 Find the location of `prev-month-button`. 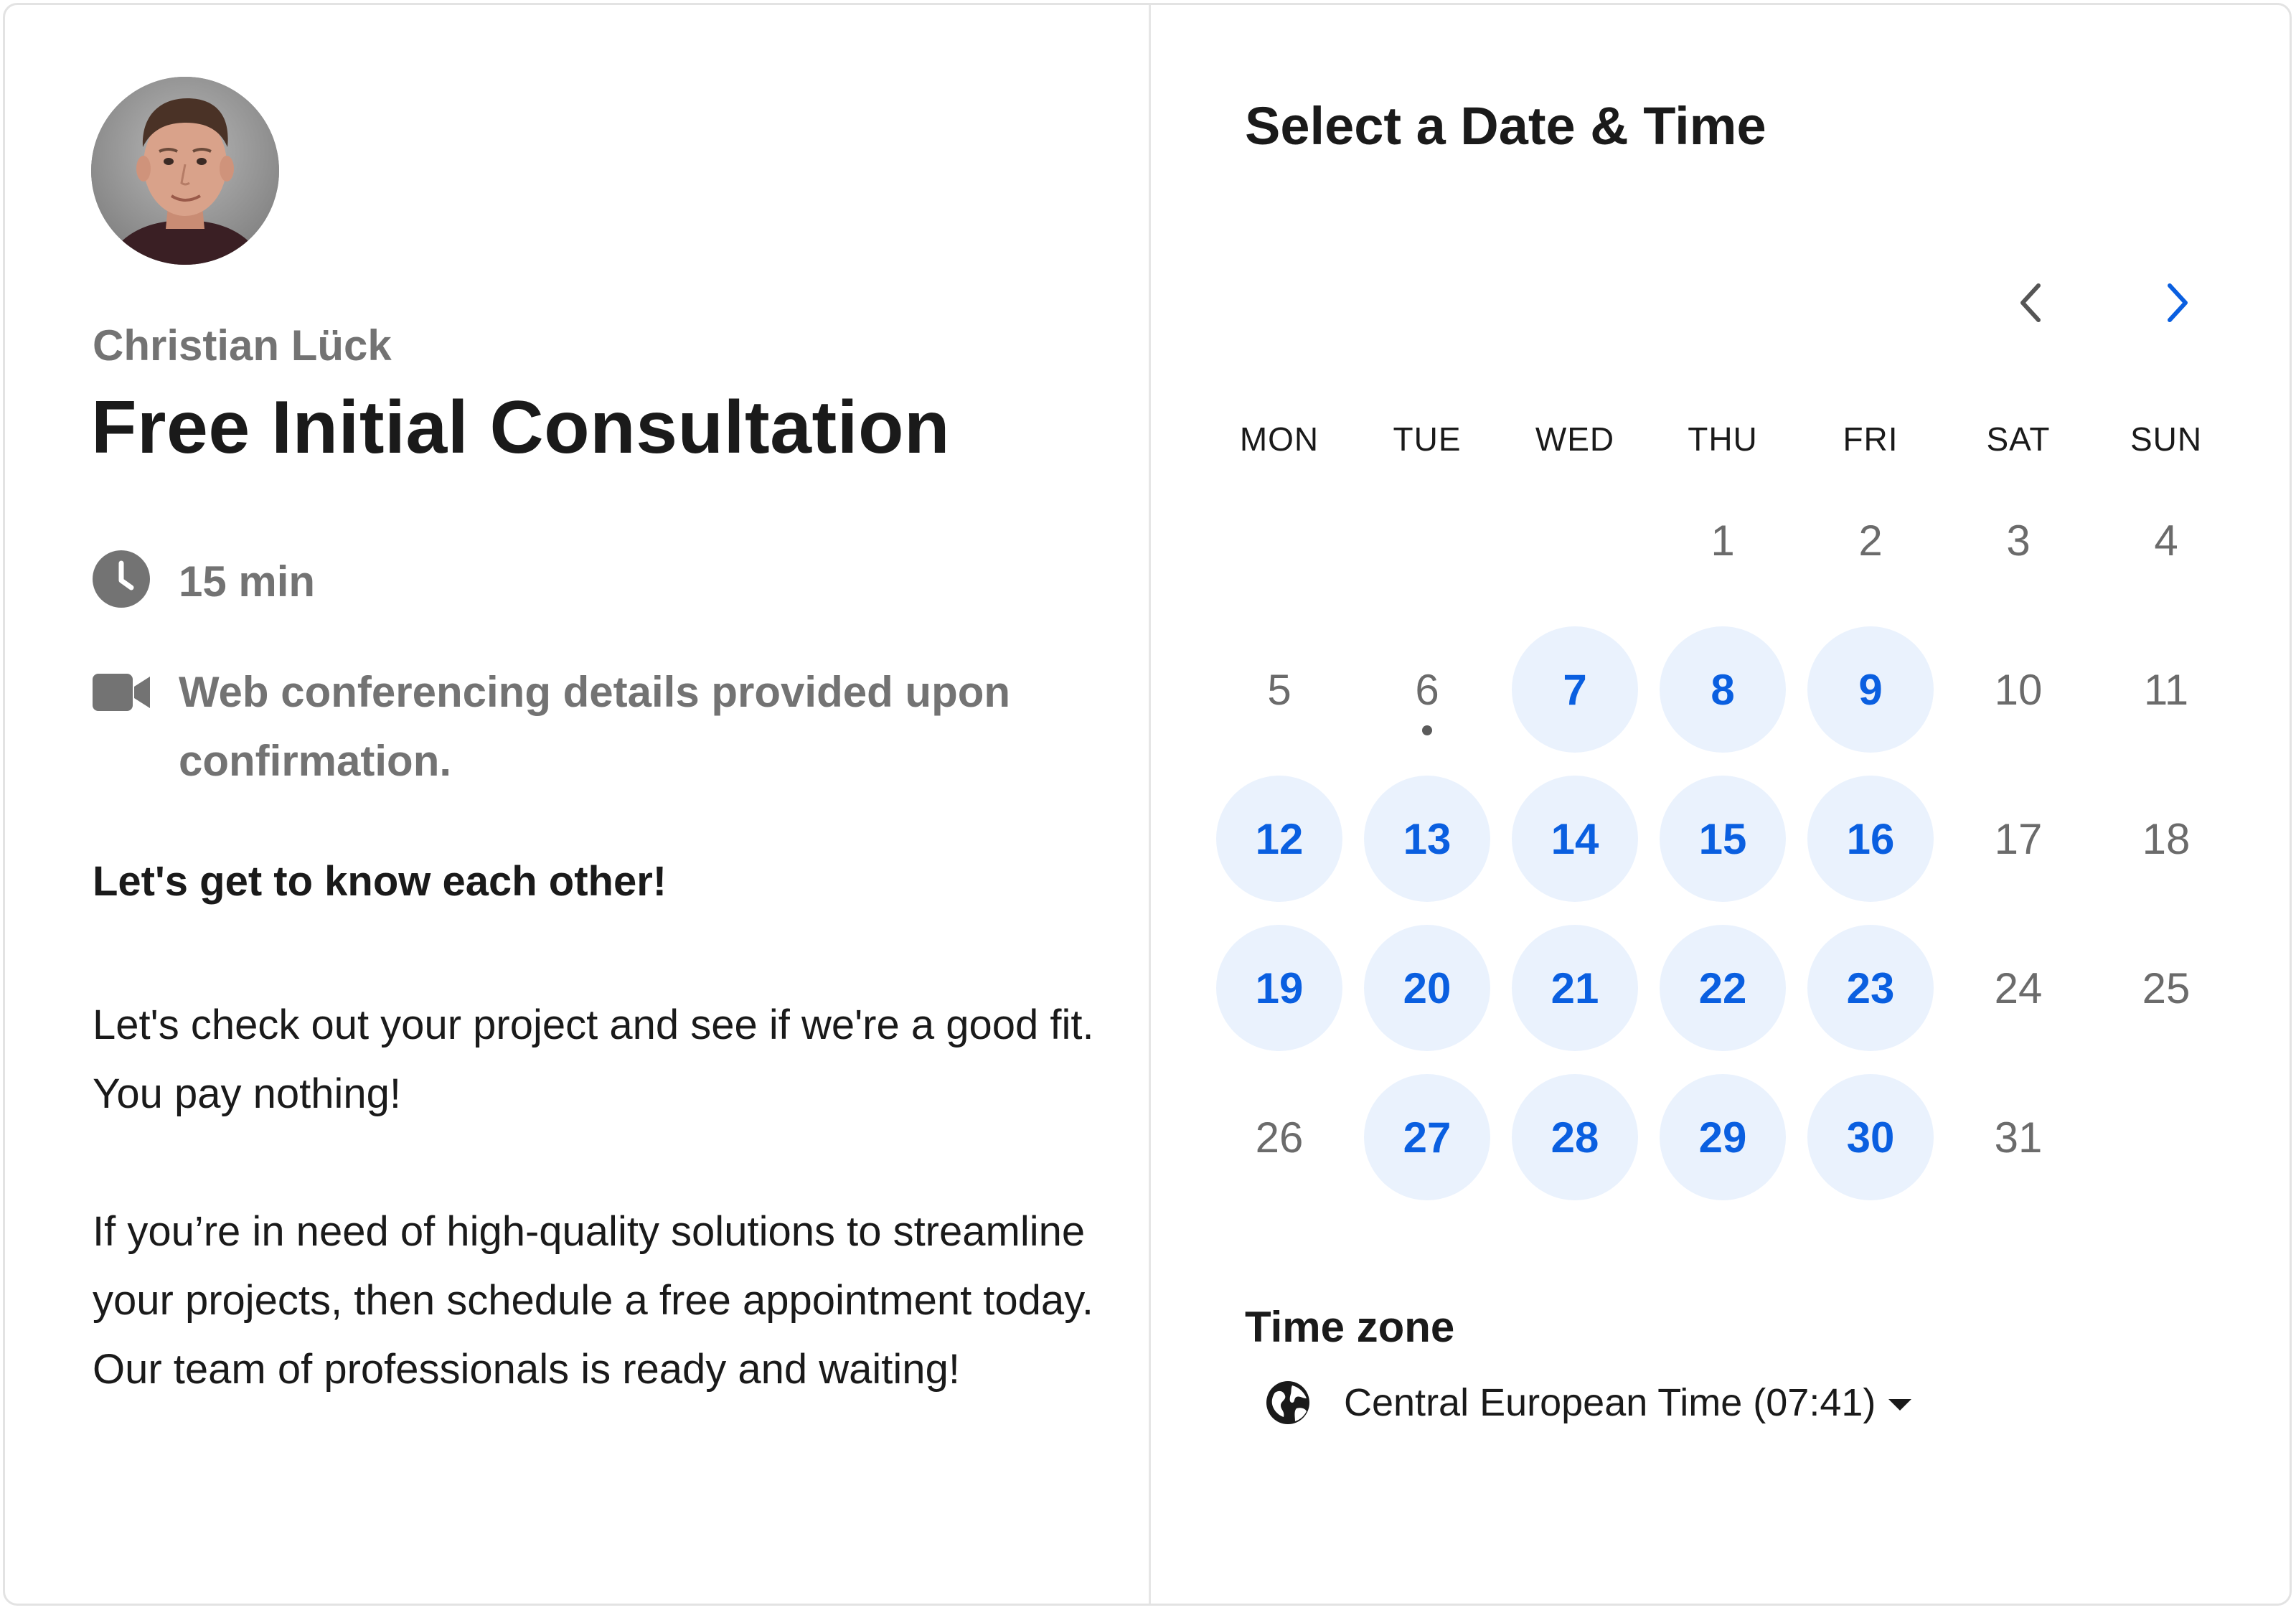

prev-month-button is located at coordinates (2032, 302).